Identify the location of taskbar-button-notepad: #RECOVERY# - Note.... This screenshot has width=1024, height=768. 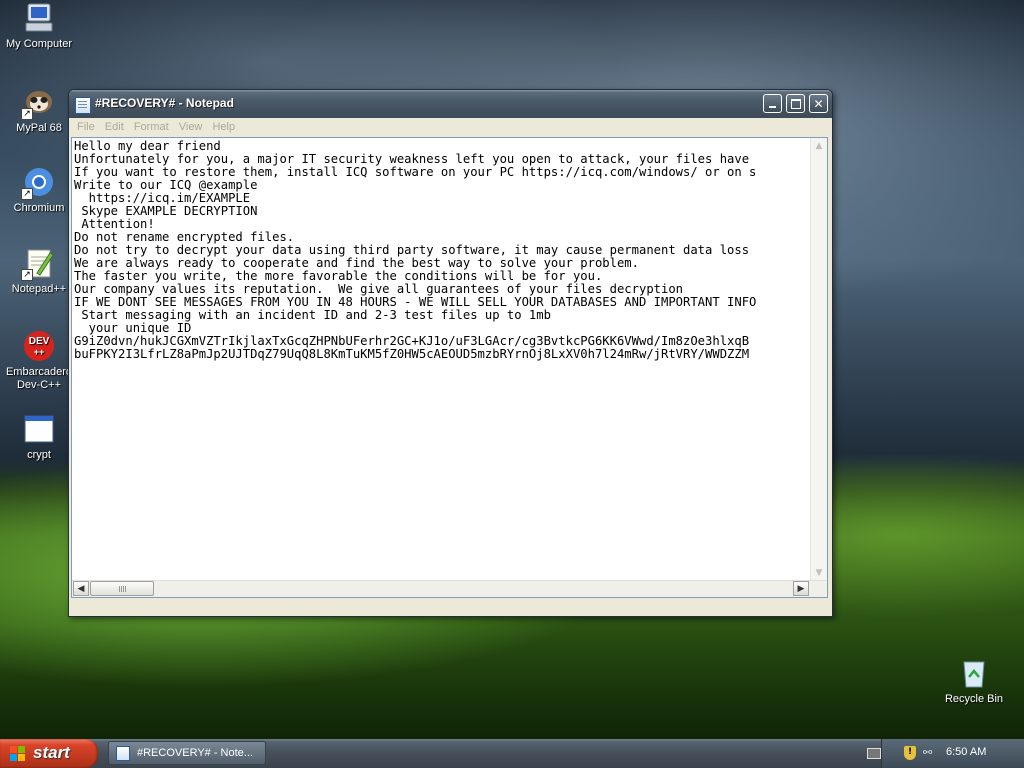
(187, 753).